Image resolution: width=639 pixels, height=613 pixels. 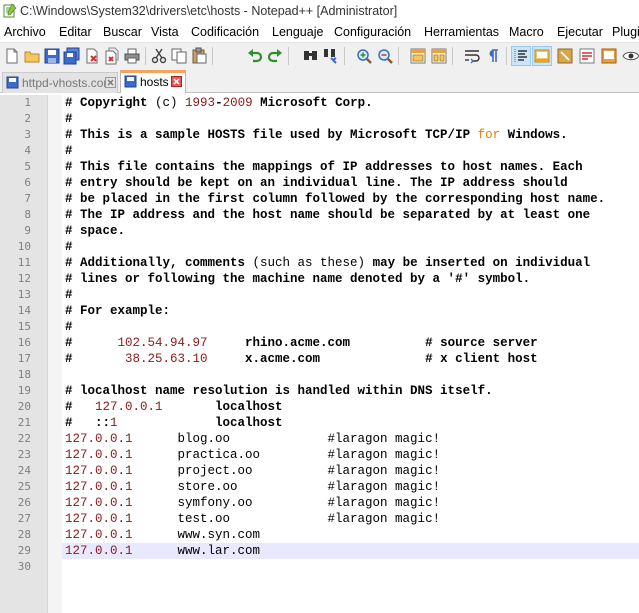 I want to click on line-number: 30, so click(x=24, y=566).